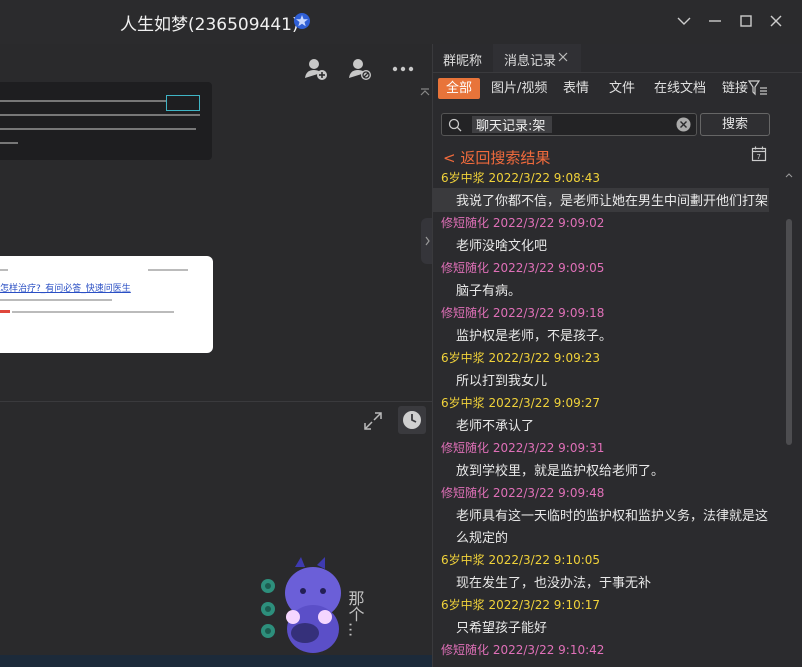 Image resolution: width=802 pixels, height=667 pixels. I want to click on message-sender-time: 修短随化 2022/3/22 9:10:42, so click(523, 650).